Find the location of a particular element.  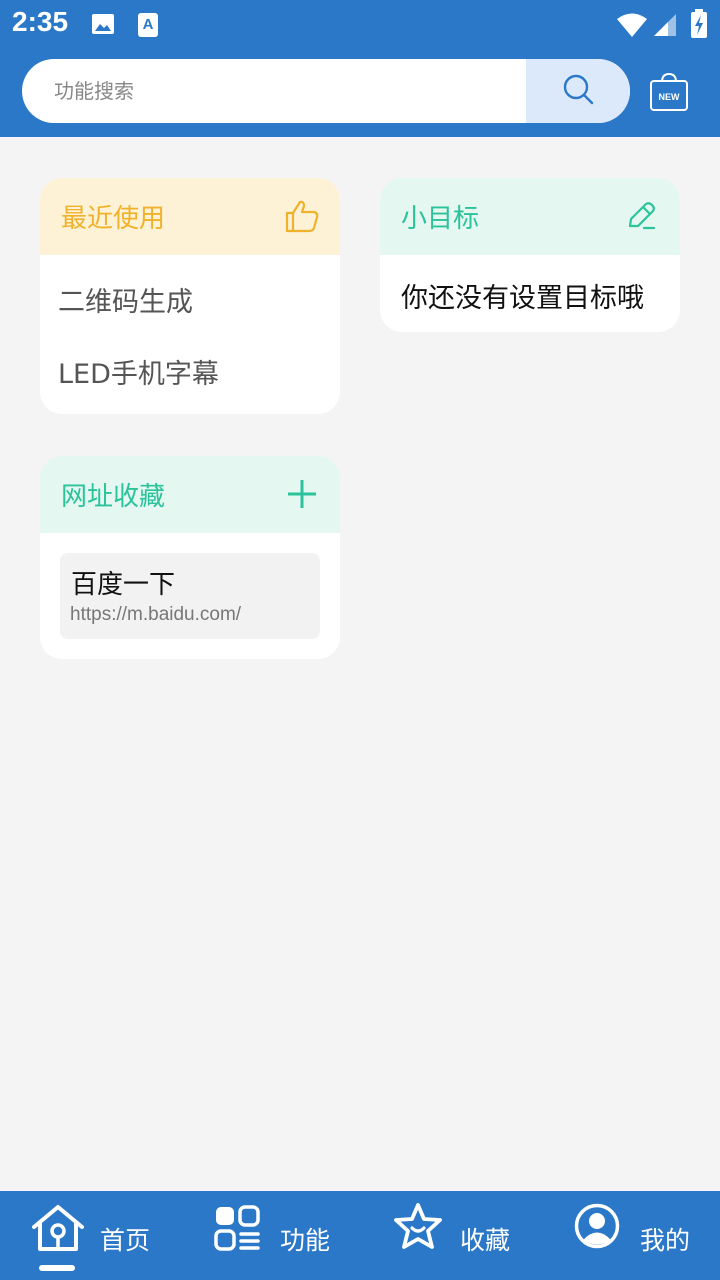

bottom-nav: 首页 功能 收藏 我的 is located at coordinates (360, 1235).